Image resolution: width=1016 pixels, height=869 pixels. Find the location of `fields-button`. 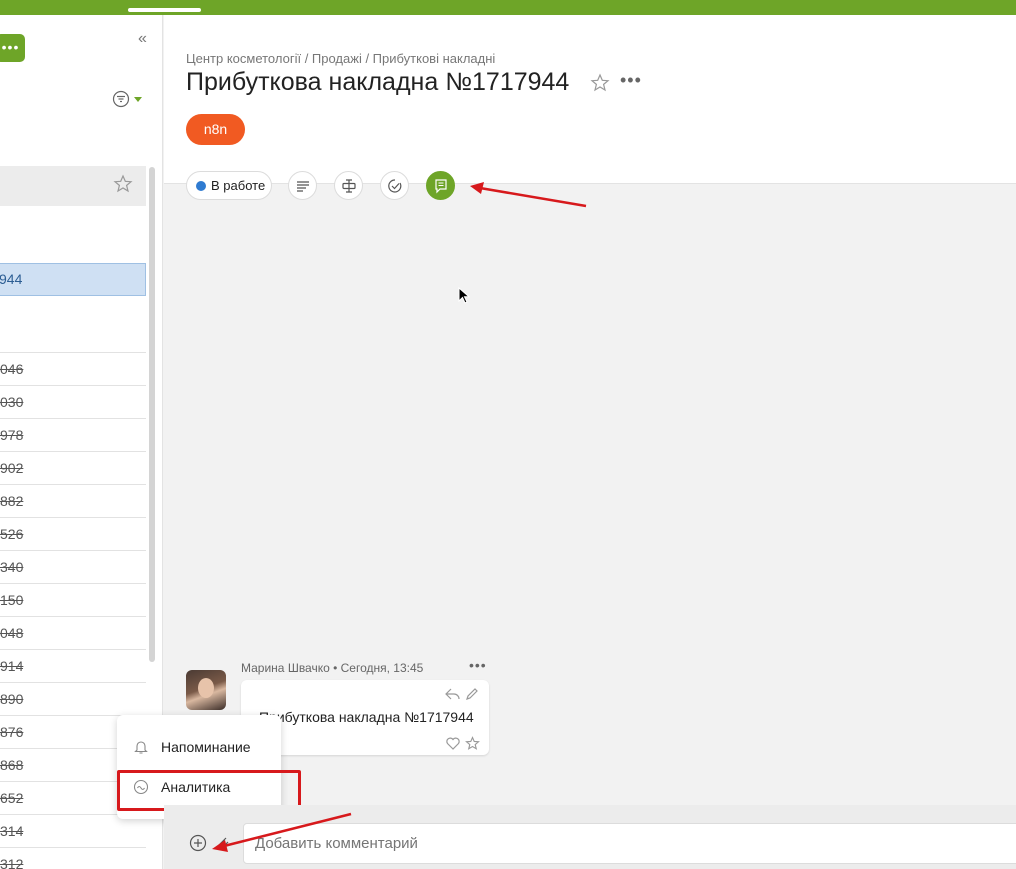

fields-button is located at coordinates (348, 185).